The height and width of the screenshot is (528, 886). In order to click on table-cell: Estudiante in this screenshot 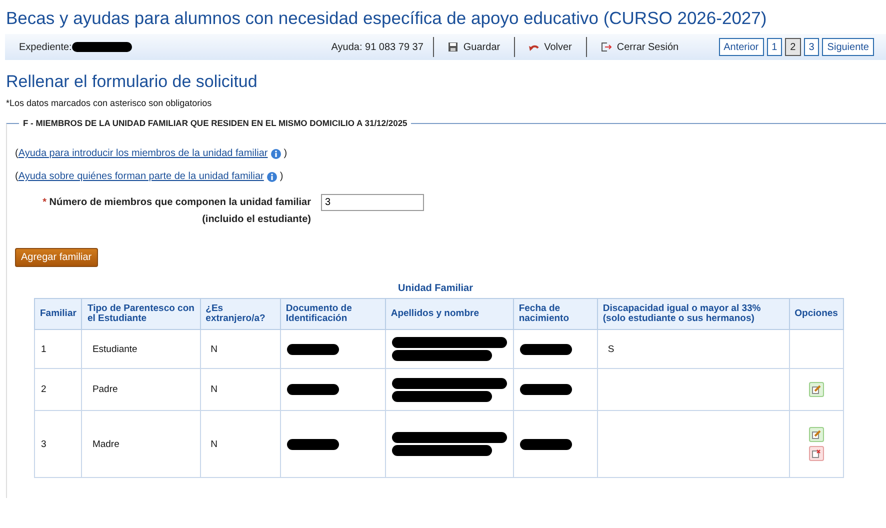, I will do `click(141, 349)`.